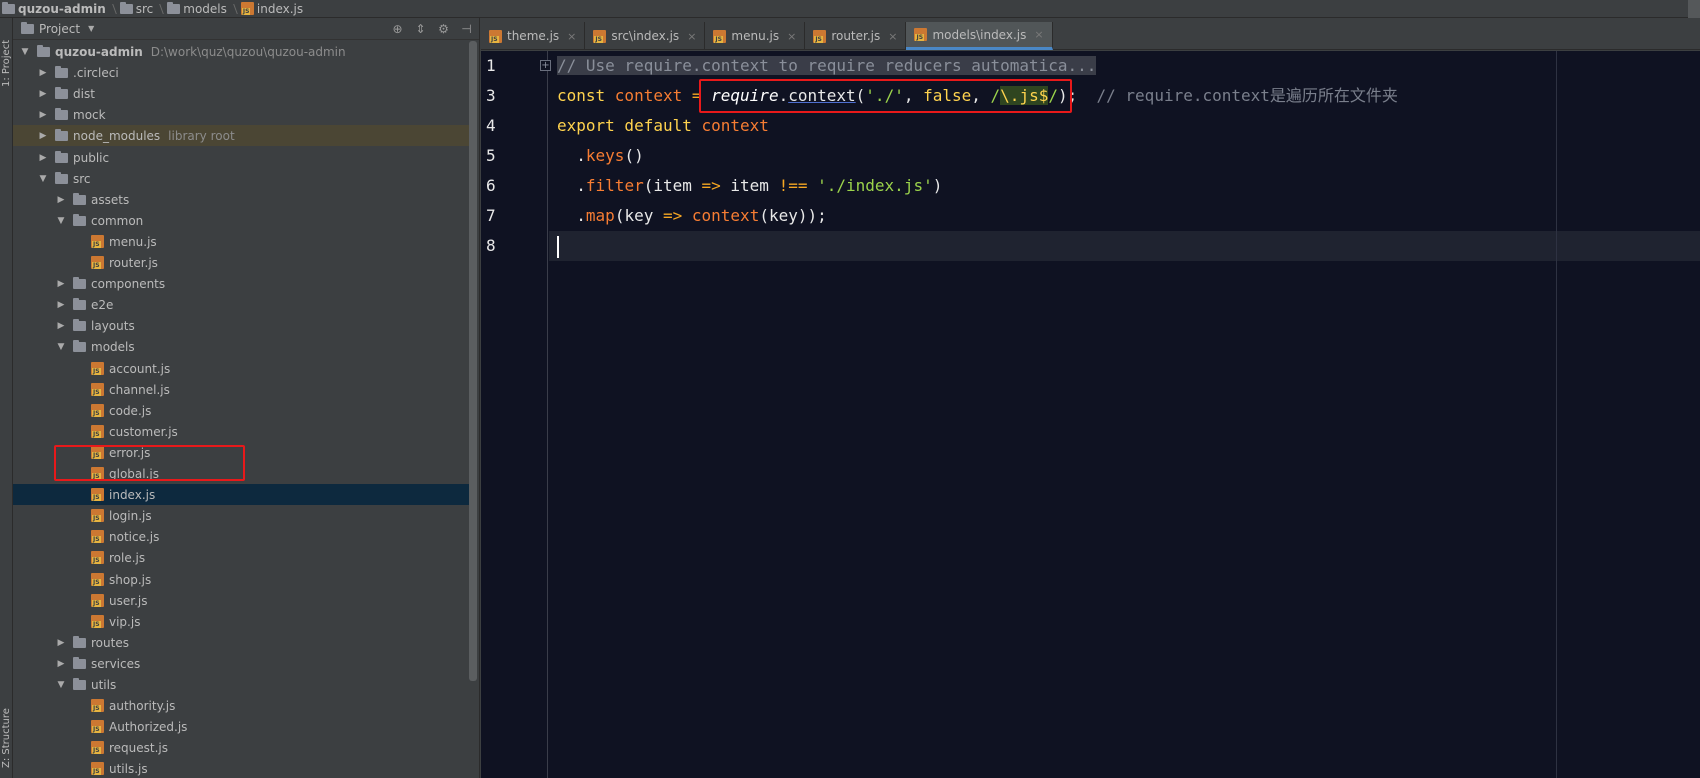  What do you see at coordinates (110, 642) in the screenshot?
I see `tree-item-label: routes` at bounding box center [110, 642].